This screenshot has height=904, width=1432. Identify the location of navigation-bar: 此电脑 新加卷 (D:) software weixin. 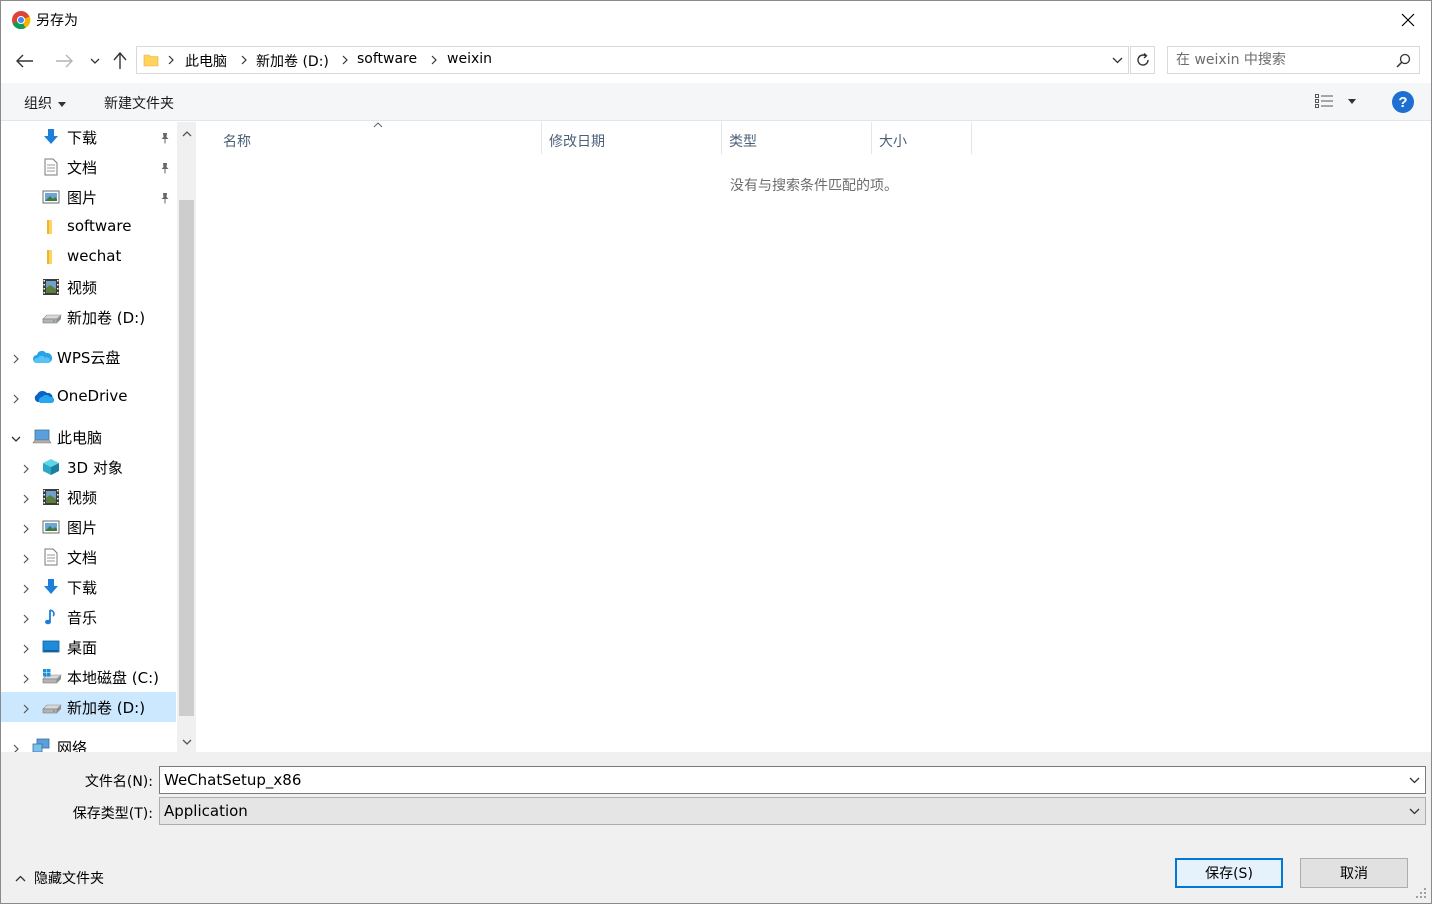
(716, 61).